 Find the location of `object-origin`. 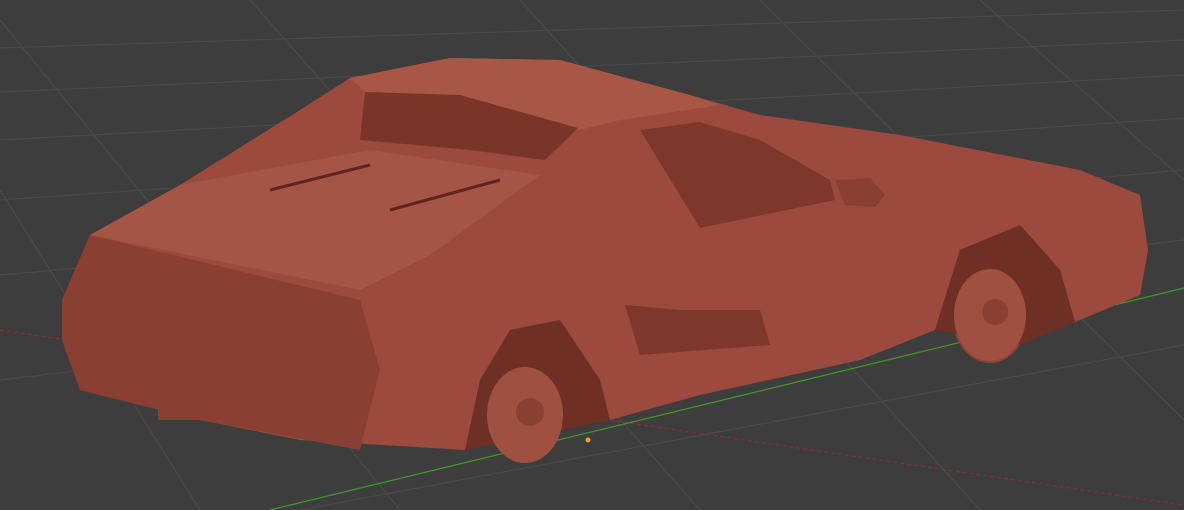

object-origin is located at coordinates (588, 440).